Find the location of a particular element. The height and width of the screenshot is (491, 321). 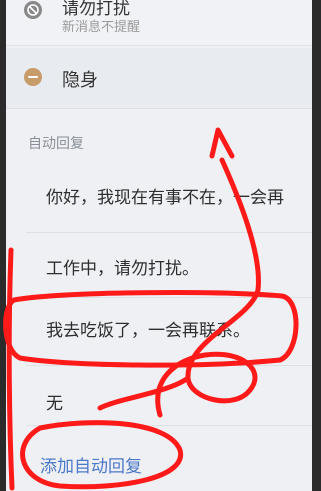

auto-reply-option: 我去吃饭了，一会再联系。 is located at coordinates (148, 328).